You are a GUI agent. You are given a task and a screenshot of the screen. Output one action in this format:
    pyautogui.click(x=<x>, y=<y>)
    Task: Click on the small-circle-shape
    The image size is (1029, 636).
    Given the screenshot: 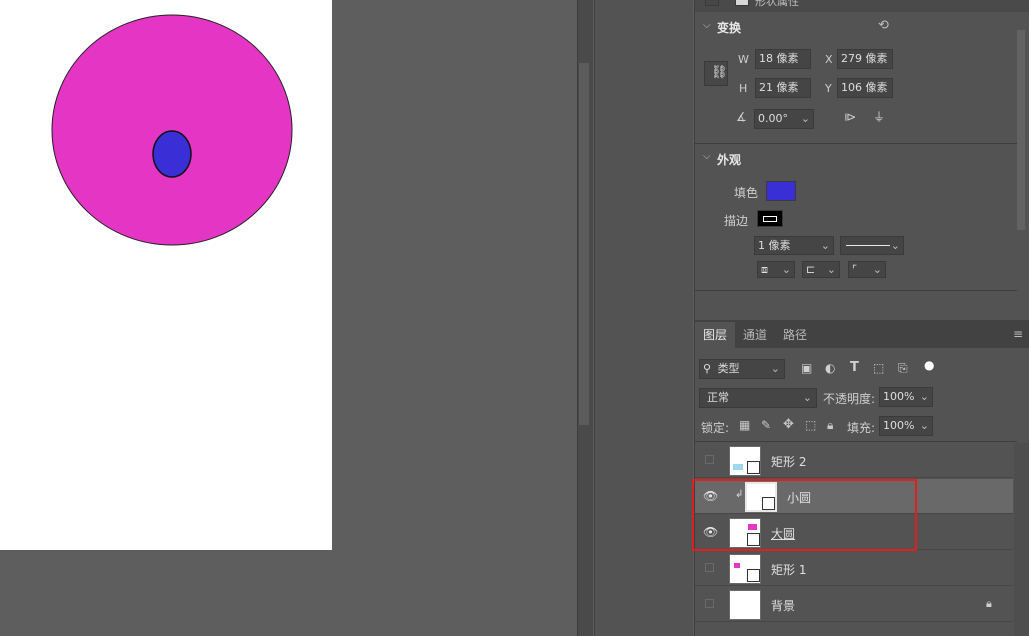 What is the action you would take?
    pyautogui.click(x=172, y=154)
    